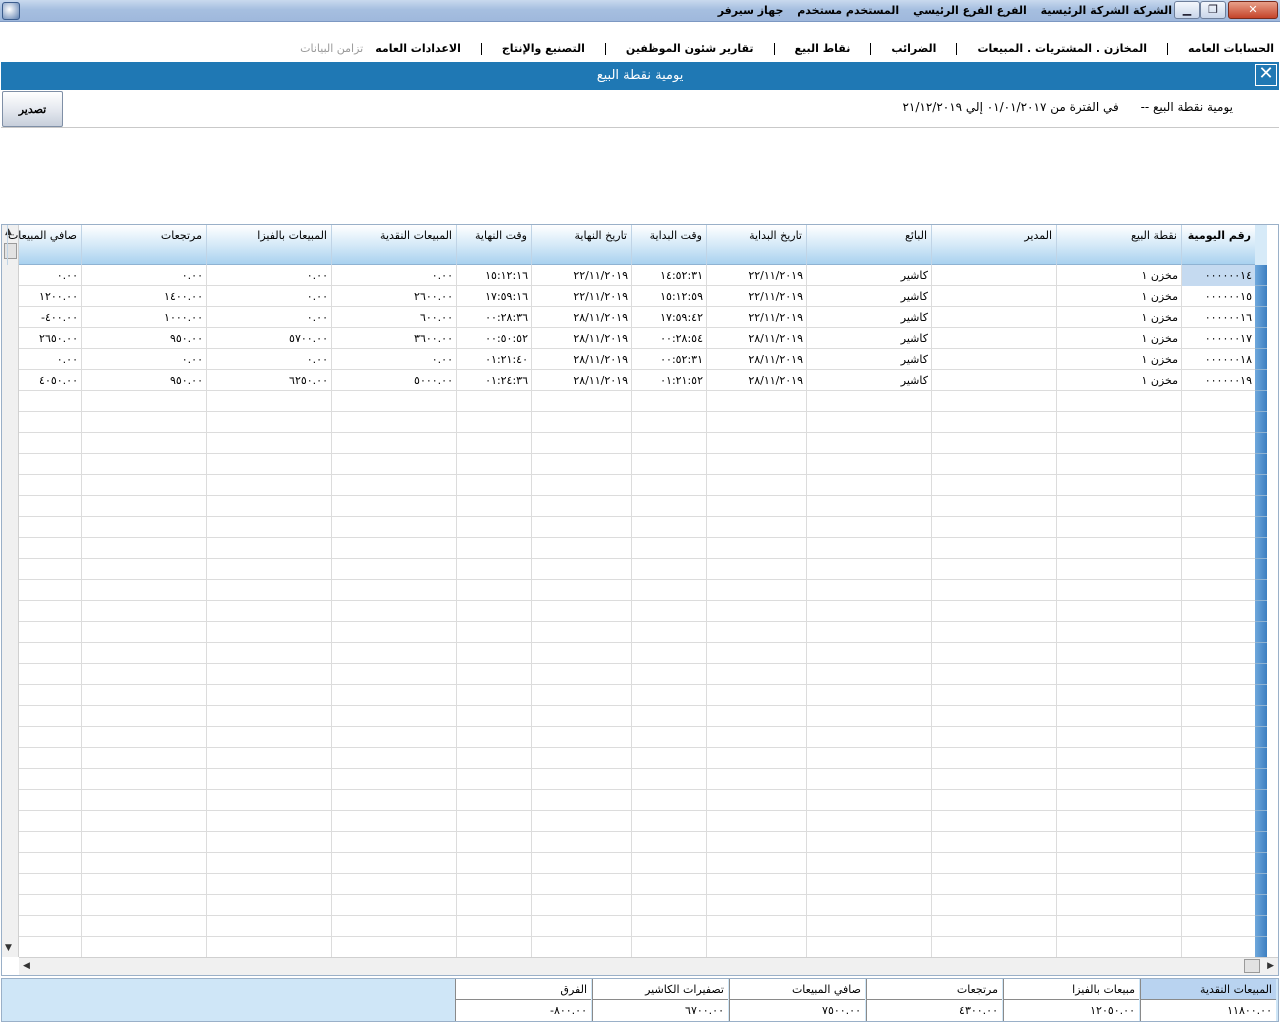  Describe the element at coordinates (50, 380) in the screenshot. I see `table-cell: ٤٠٥٠.٠٠` at that location.